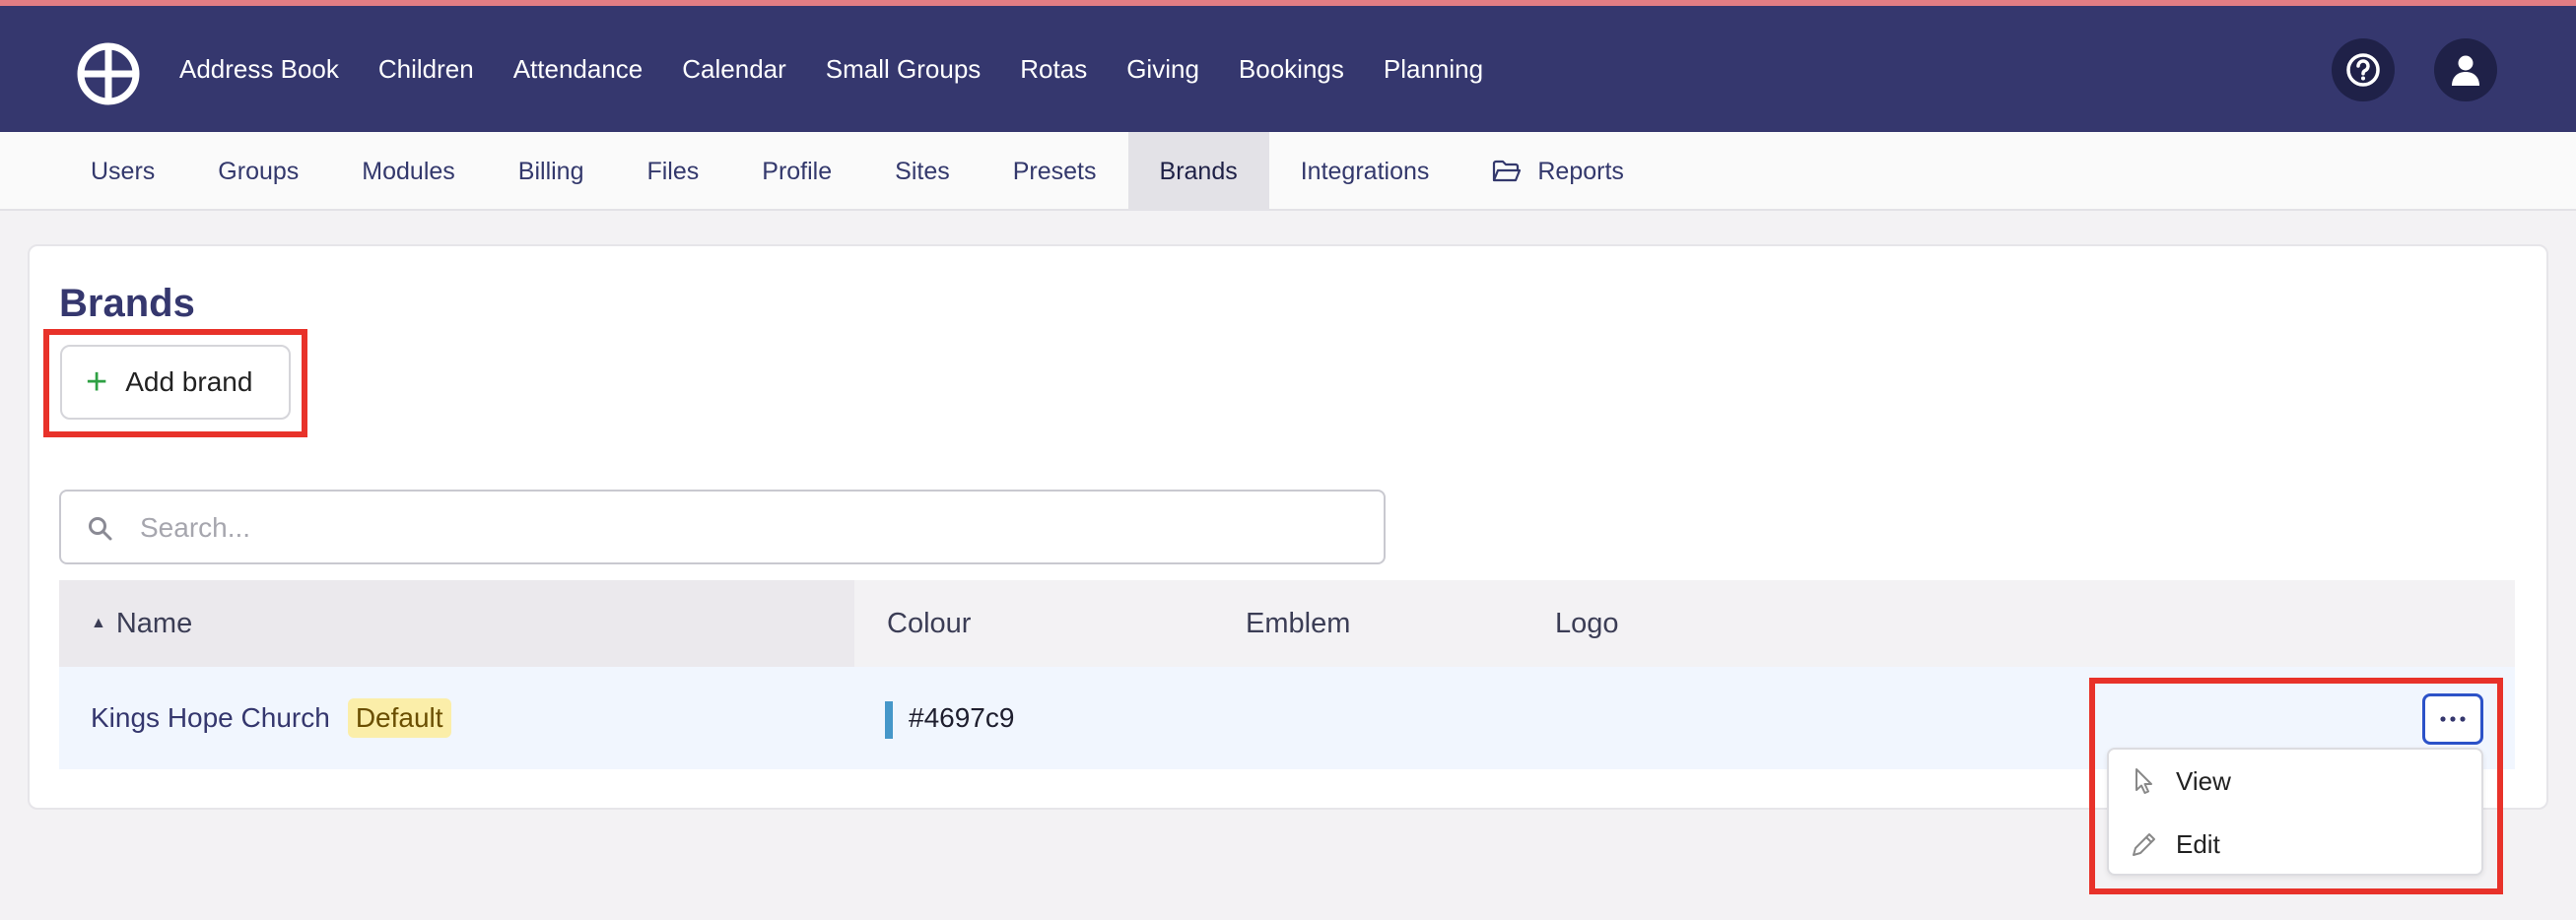  Describe the element at coordinates (259, 69) in the screenshot. I see `nav-address-book: Address Book` at that location.